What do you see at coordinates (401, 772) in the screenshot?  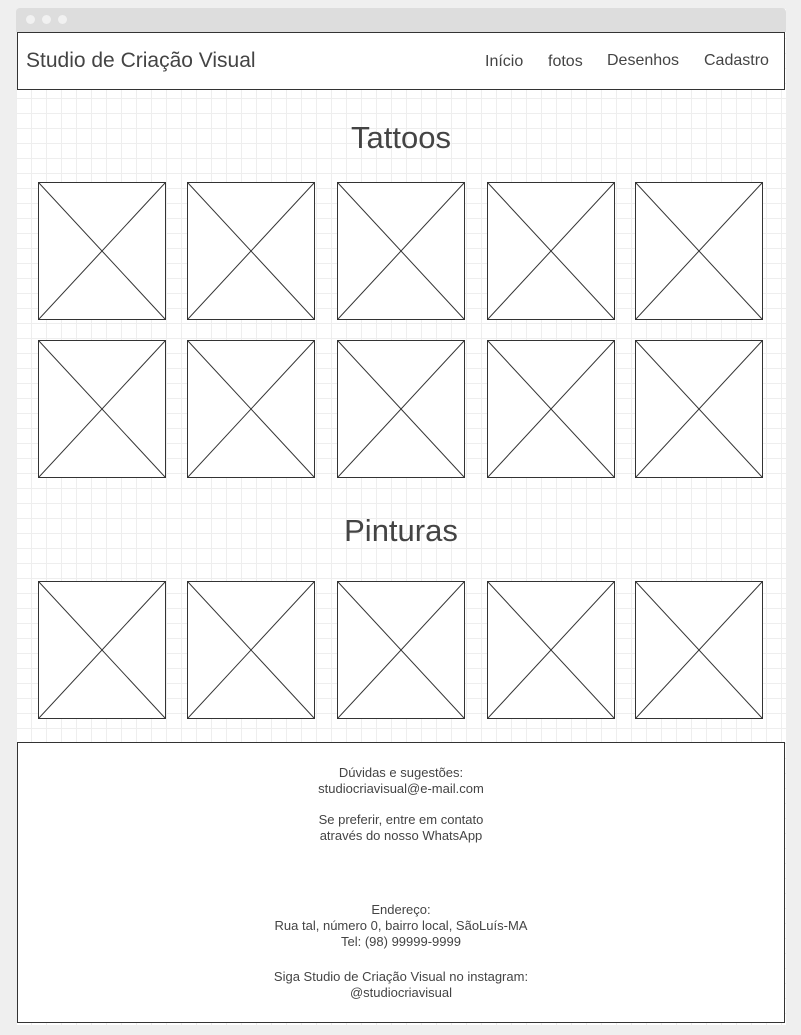 I see `footer-doubts-label: Dúvidas e sugestões:` at bounding box center [401, 772].